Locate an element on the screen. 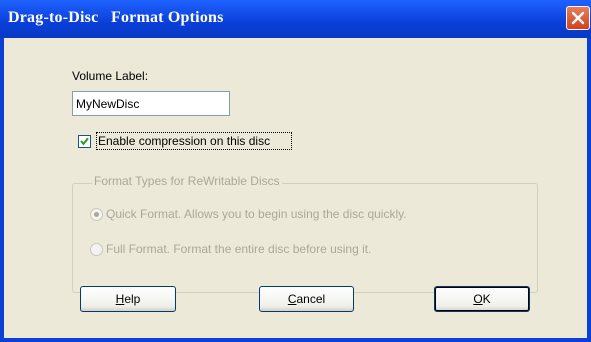  cancel-button: Cancel is located at coordinates (306, 299).